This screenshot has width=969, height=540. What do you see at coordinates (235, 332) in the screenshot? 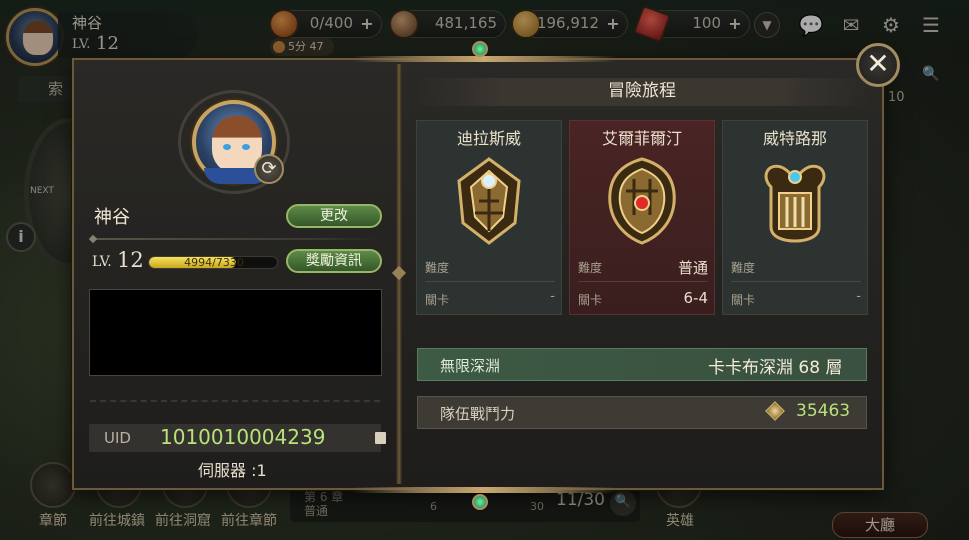
I see `profile-message-box` at bounding box center [235, 332].